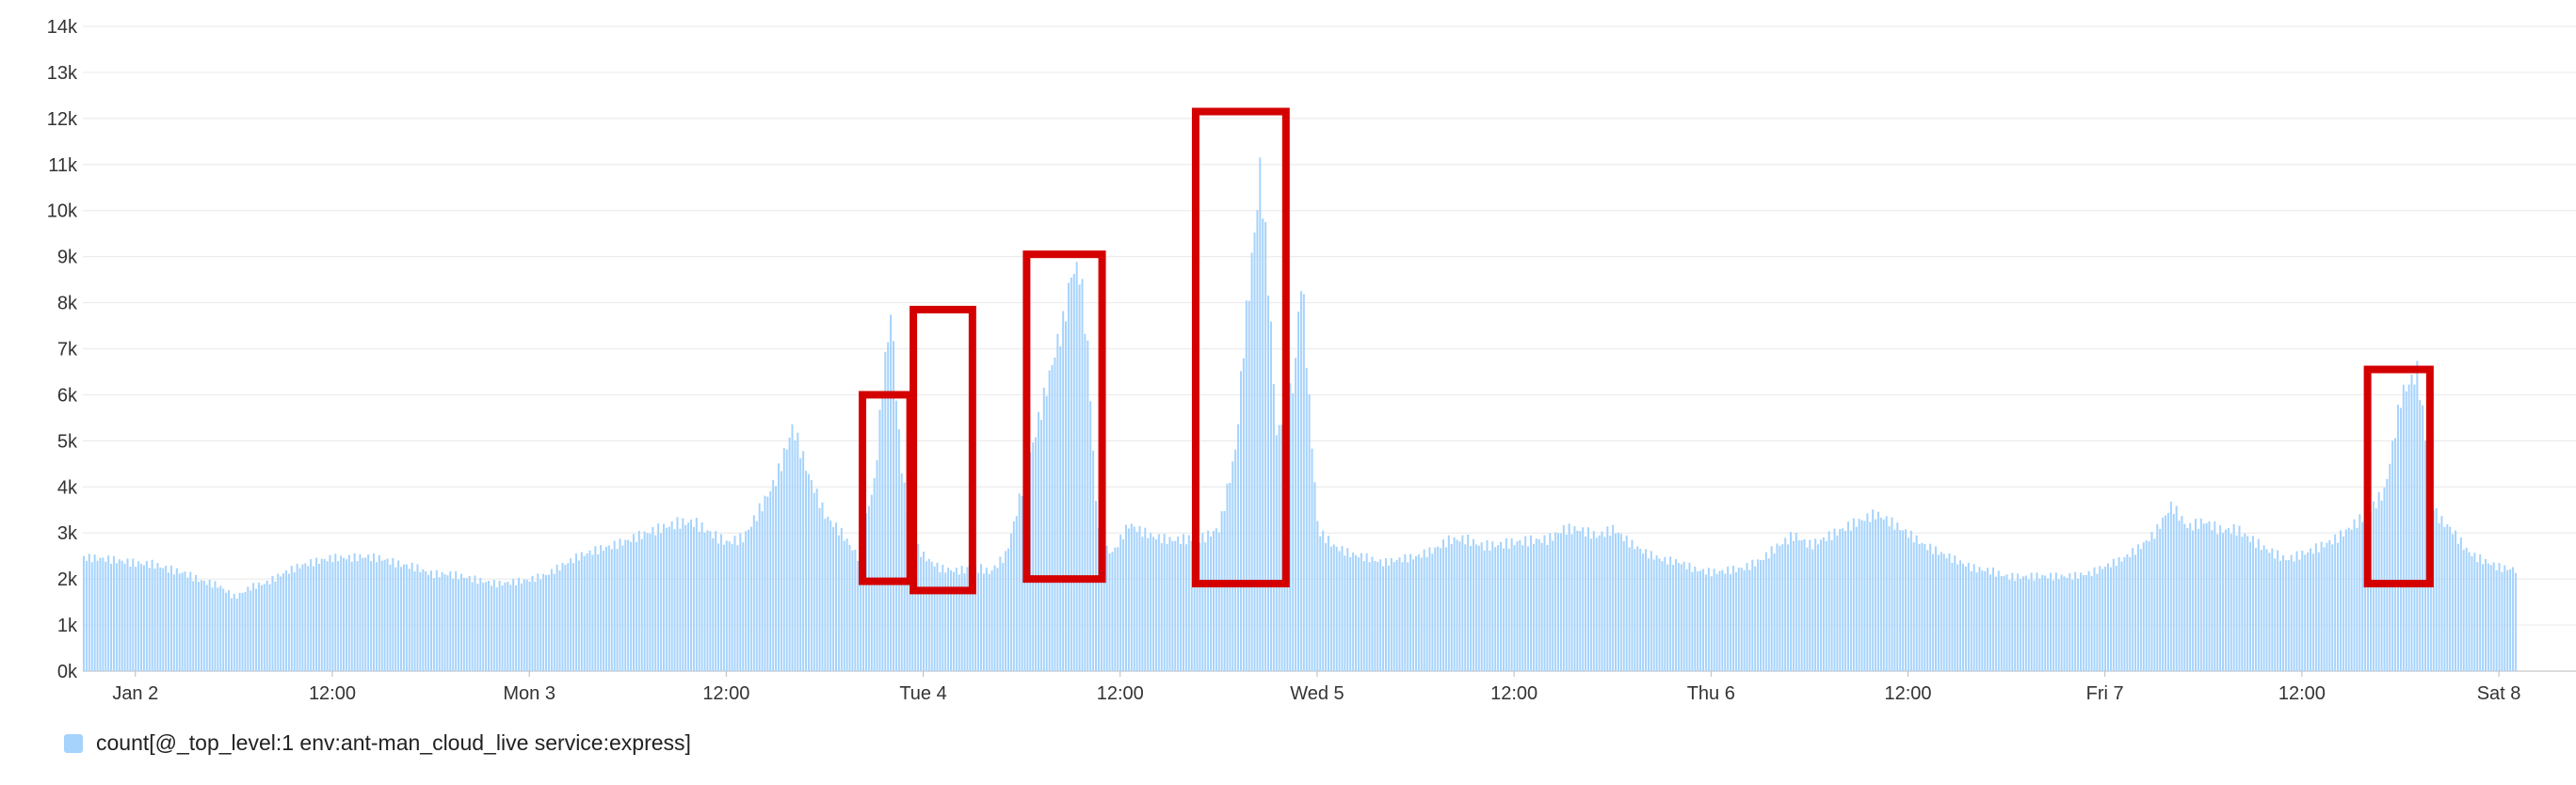  Describe the element at coordinates (67, 350) in the screenshot. I see `y-tick-label: 7k` at that location.